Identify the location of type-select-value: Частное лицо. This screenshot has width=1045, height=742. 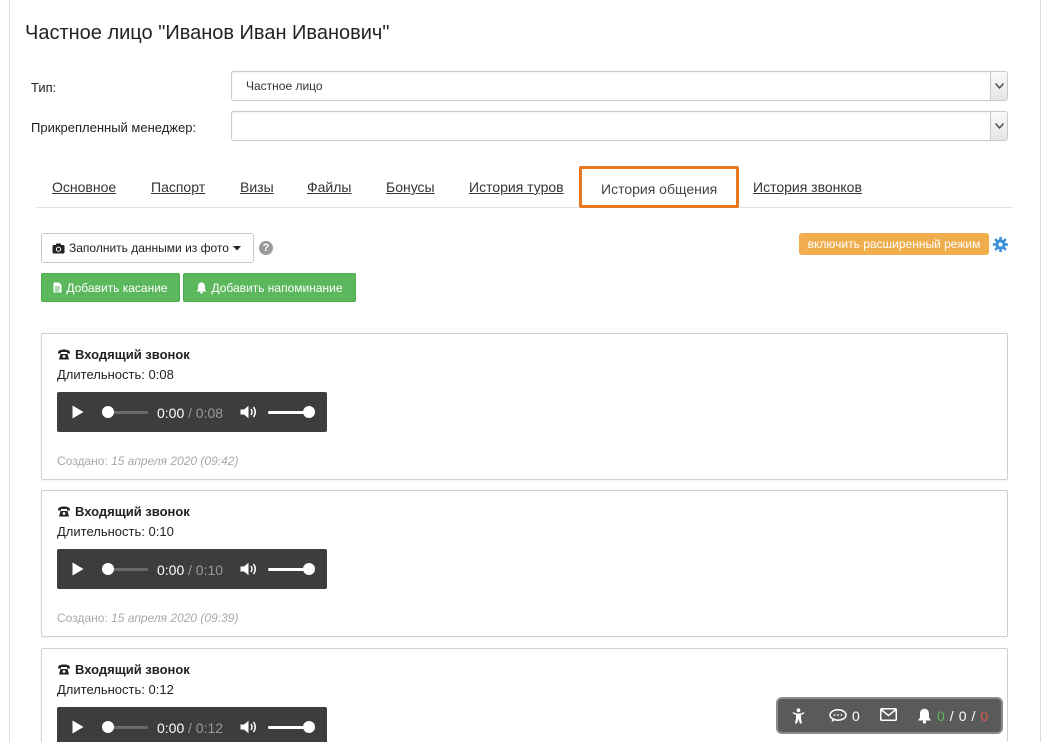
(284, 86).